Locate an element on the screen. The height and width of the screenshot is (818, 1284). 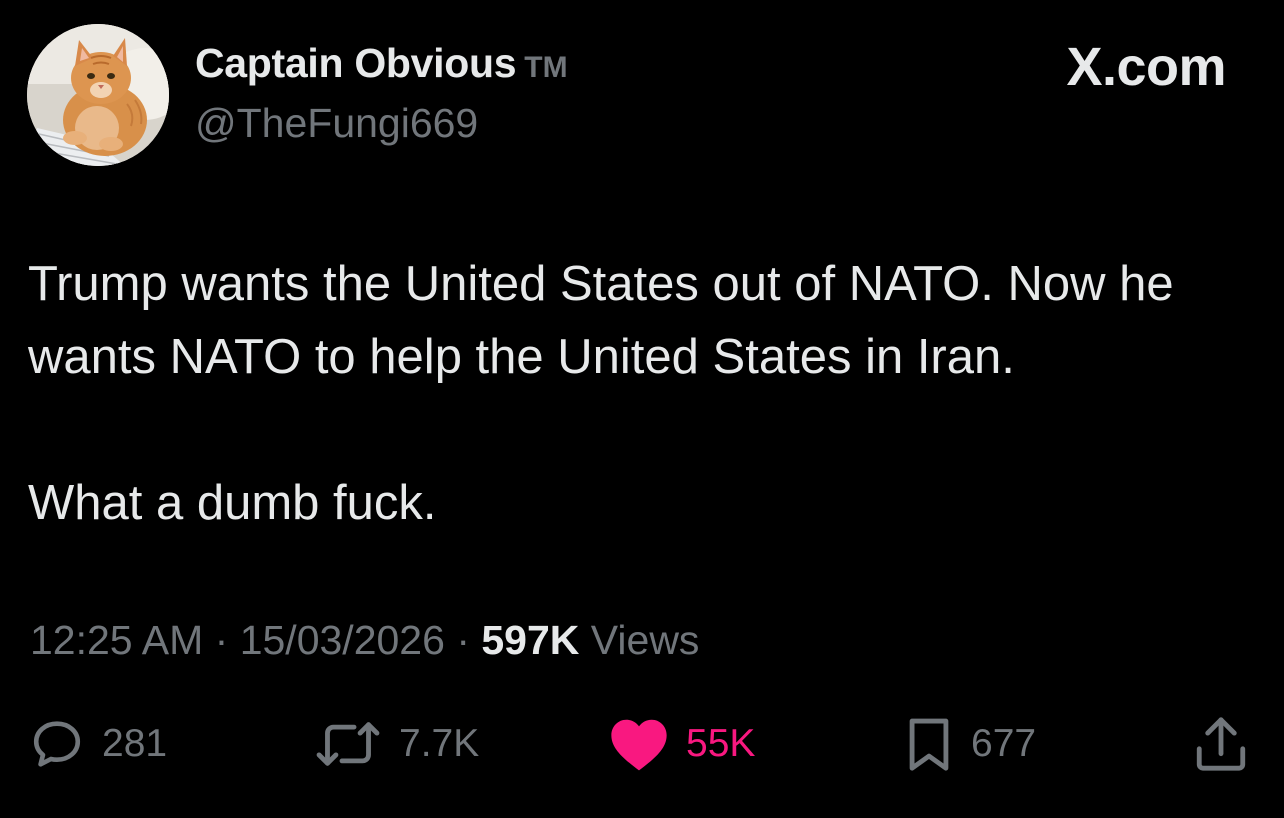
brand-logo-text: X.com is located at coordinates (1146, 67).